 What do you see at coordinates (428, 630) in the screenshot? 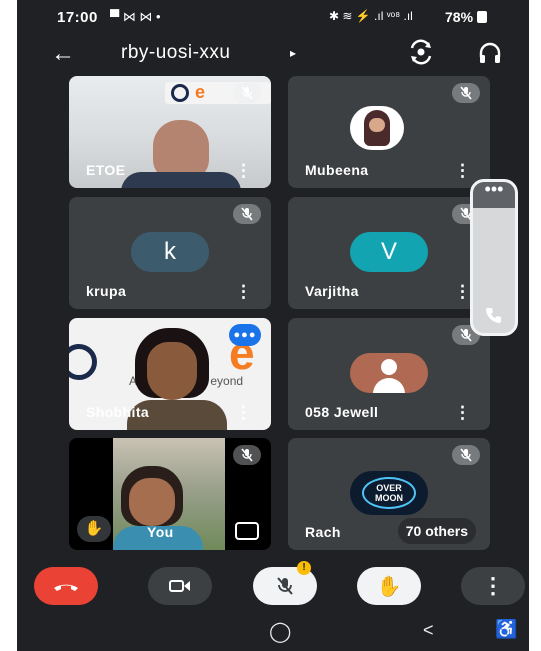
I see `back-button: <` at bounding box center [428, 630].